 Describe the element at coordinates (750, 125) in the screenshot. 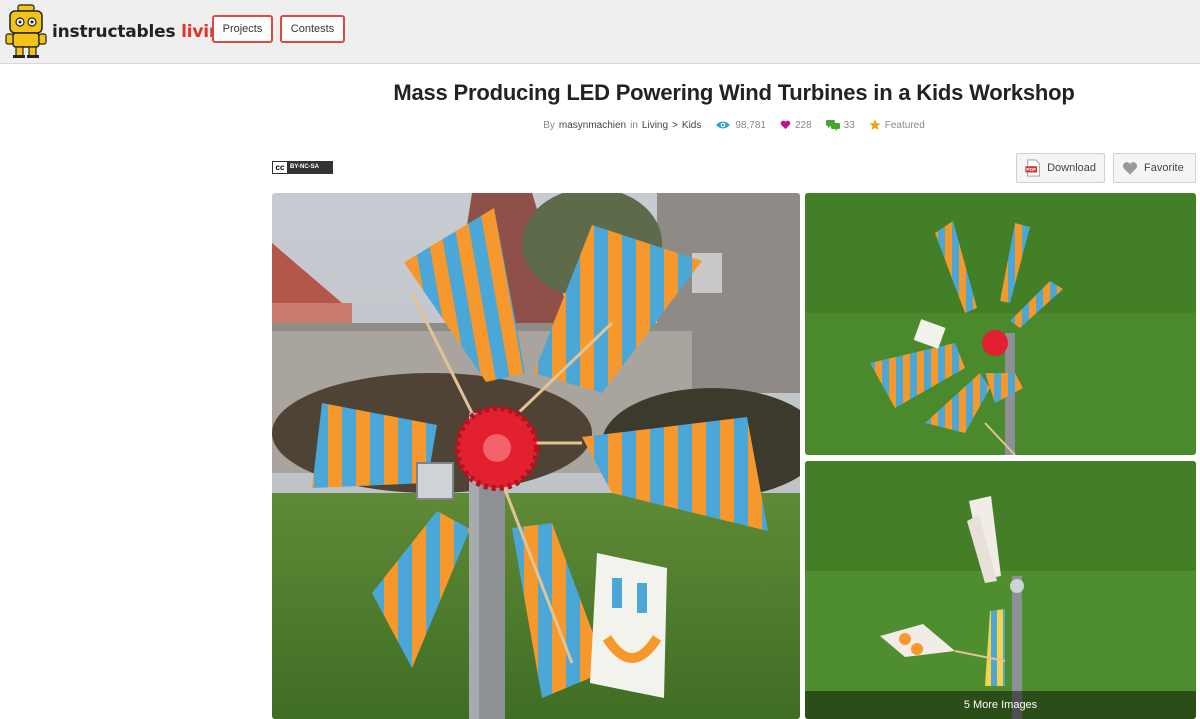

I see `views-count: 98,781` at that location.